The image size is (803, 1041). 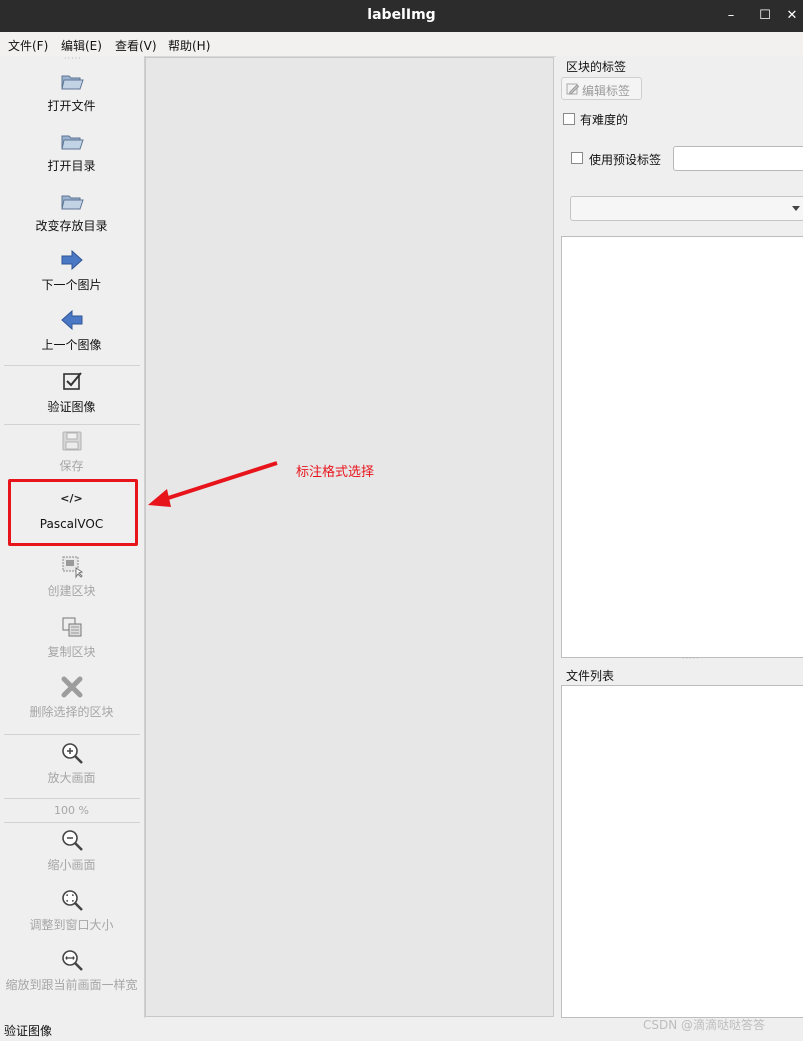 What do you see at coordinates (792, 16) in the screenshot?
I see `close-button: ✕` at bounding box center [792, 16].